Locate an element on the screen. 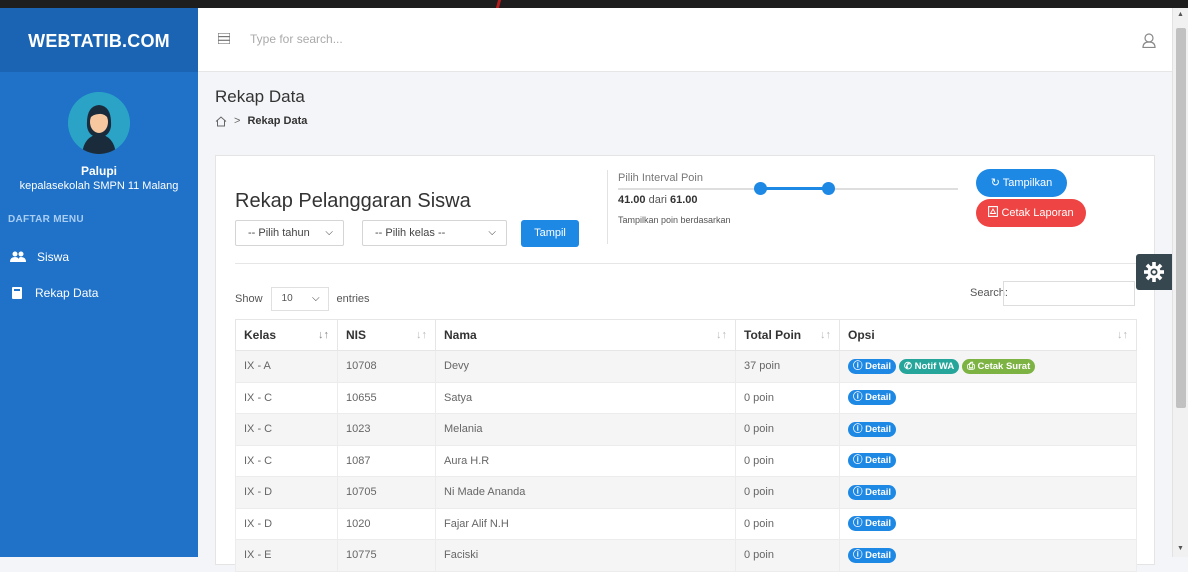 The height and width of the screenshot is (572, 1188). cell-nis: 1087 is located at coordinates (386, 460).